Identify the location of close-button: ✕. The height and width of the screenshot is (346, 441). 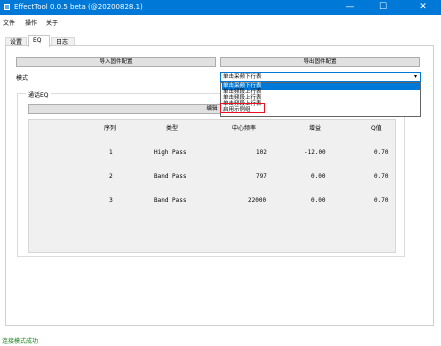
(423, 7).